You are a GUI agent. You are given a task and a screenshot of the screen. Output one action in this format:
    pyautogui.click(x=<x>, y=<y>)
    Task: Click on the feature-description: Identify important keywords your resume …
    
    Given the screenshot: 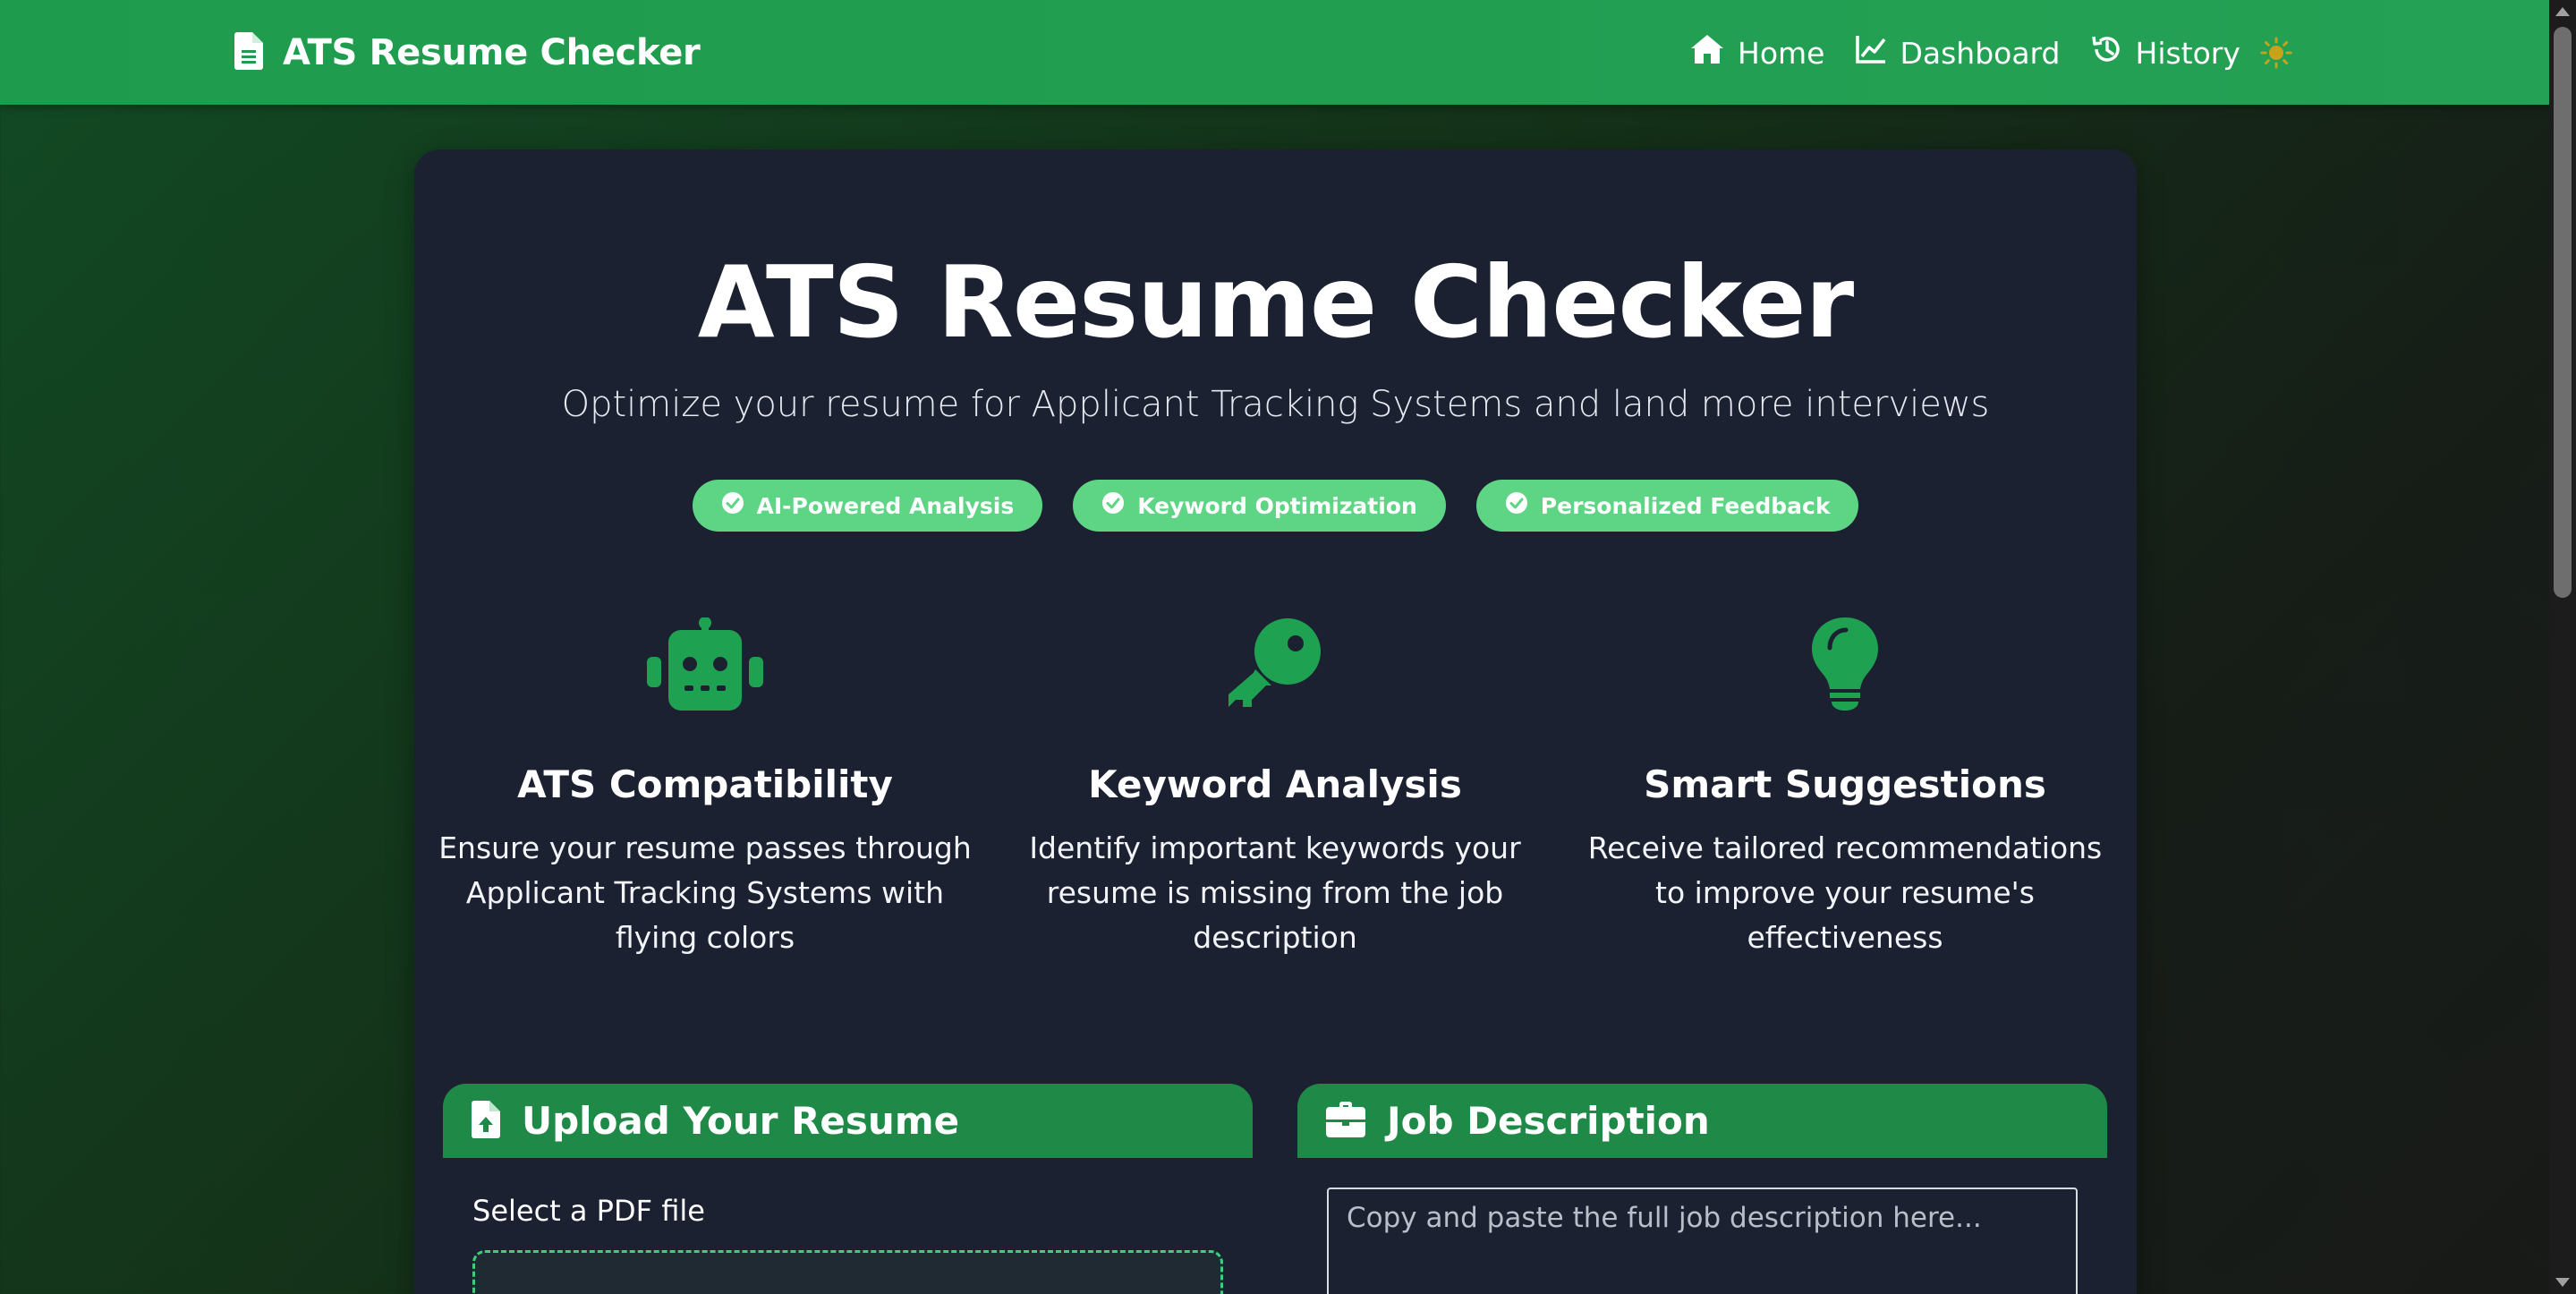 What is the action you would take?
    pyautogui.click(x=1275, y=892)
    